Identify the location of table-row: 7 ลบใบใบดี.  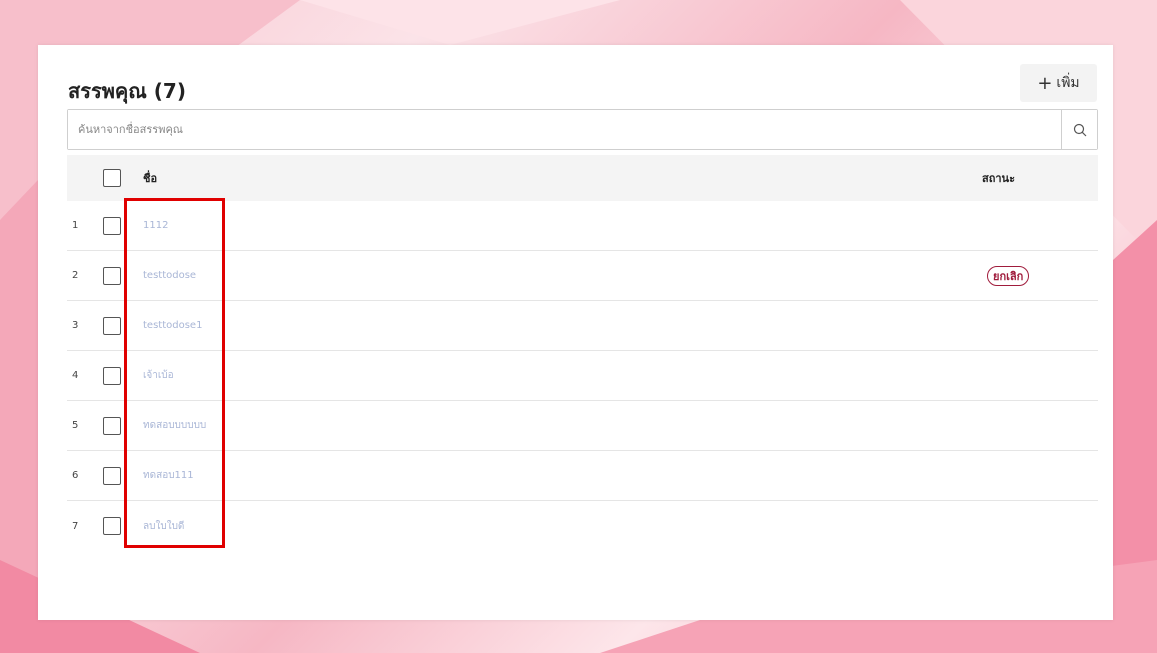
(582, 526).